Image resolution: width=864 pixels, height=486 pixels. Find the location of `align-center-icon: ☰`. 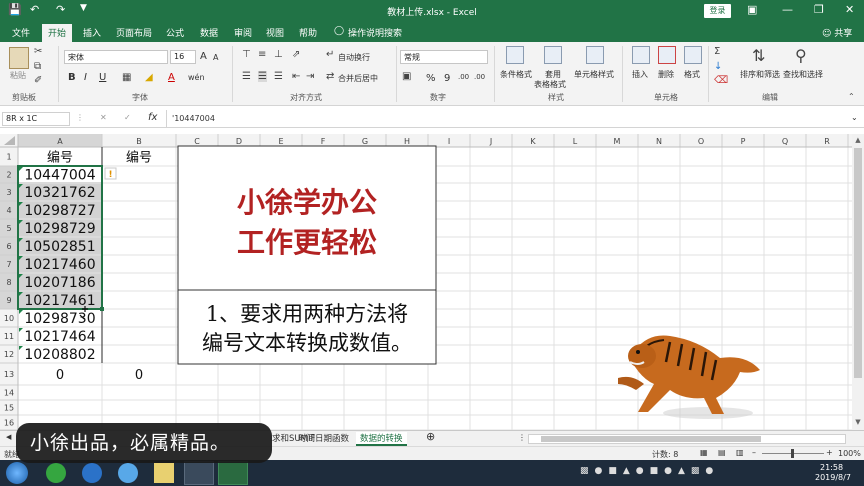

align-center-icon: ☰ is located at coordinates (262, 76).